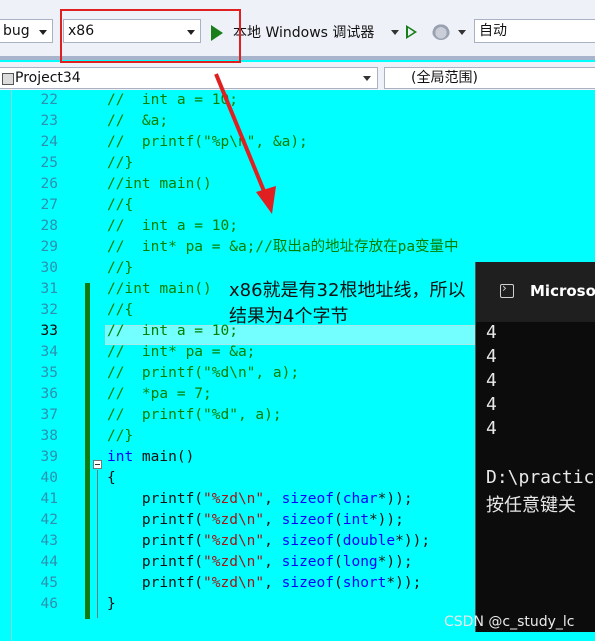 The height and width of the screenshot is (641, 595). I want to click on arrow-head-icon, so click(266, 200).